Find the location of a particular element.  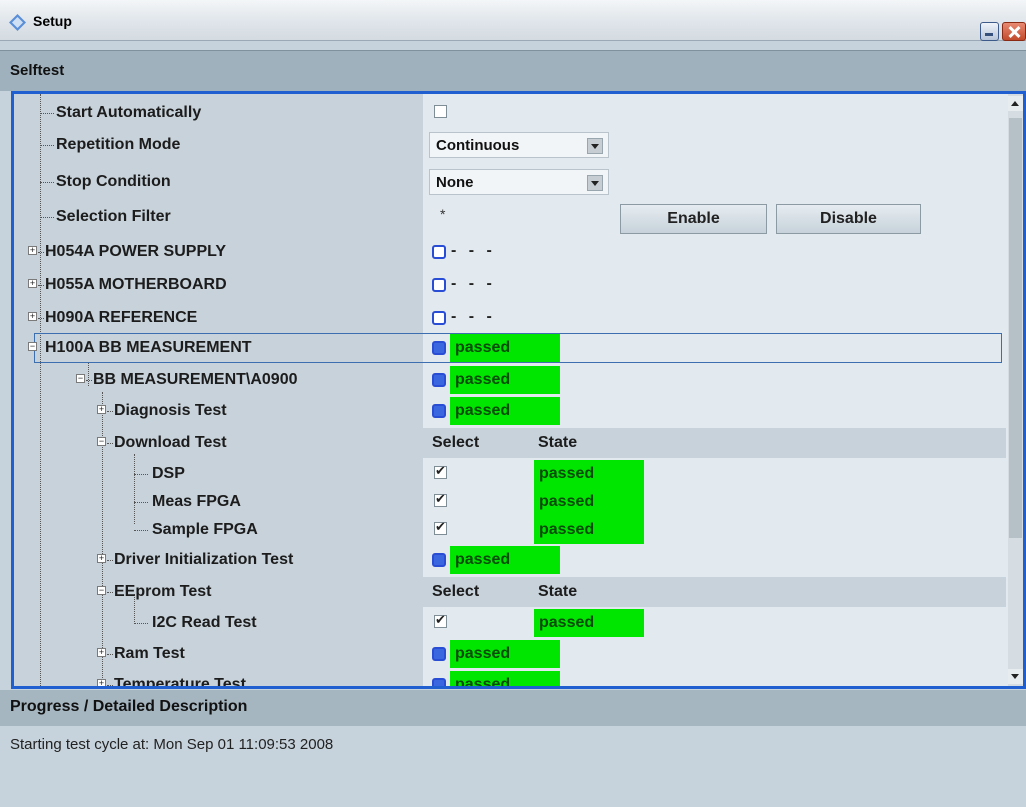

tree-item-label: H100A BB MEASUREMENT is located at coordinates (148, 347).